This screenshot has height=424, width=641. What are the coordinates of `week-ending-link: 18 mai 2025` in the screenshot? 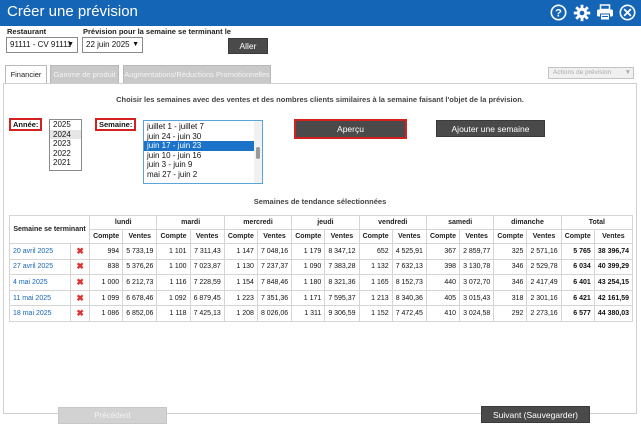 It's located at (40, 313).